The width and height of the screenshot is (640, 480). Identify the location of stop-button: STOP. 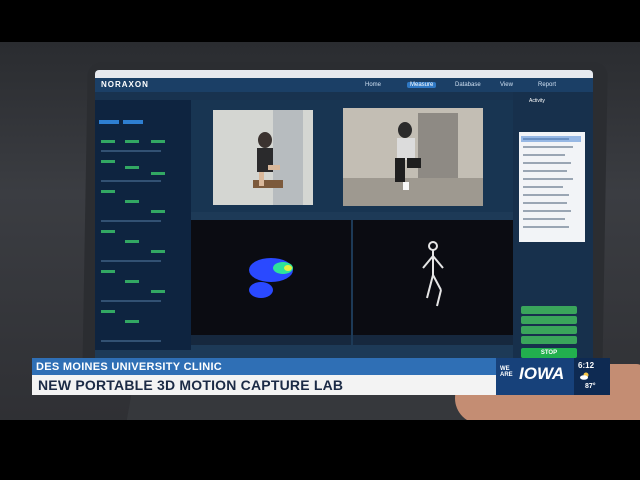
(549, 353).